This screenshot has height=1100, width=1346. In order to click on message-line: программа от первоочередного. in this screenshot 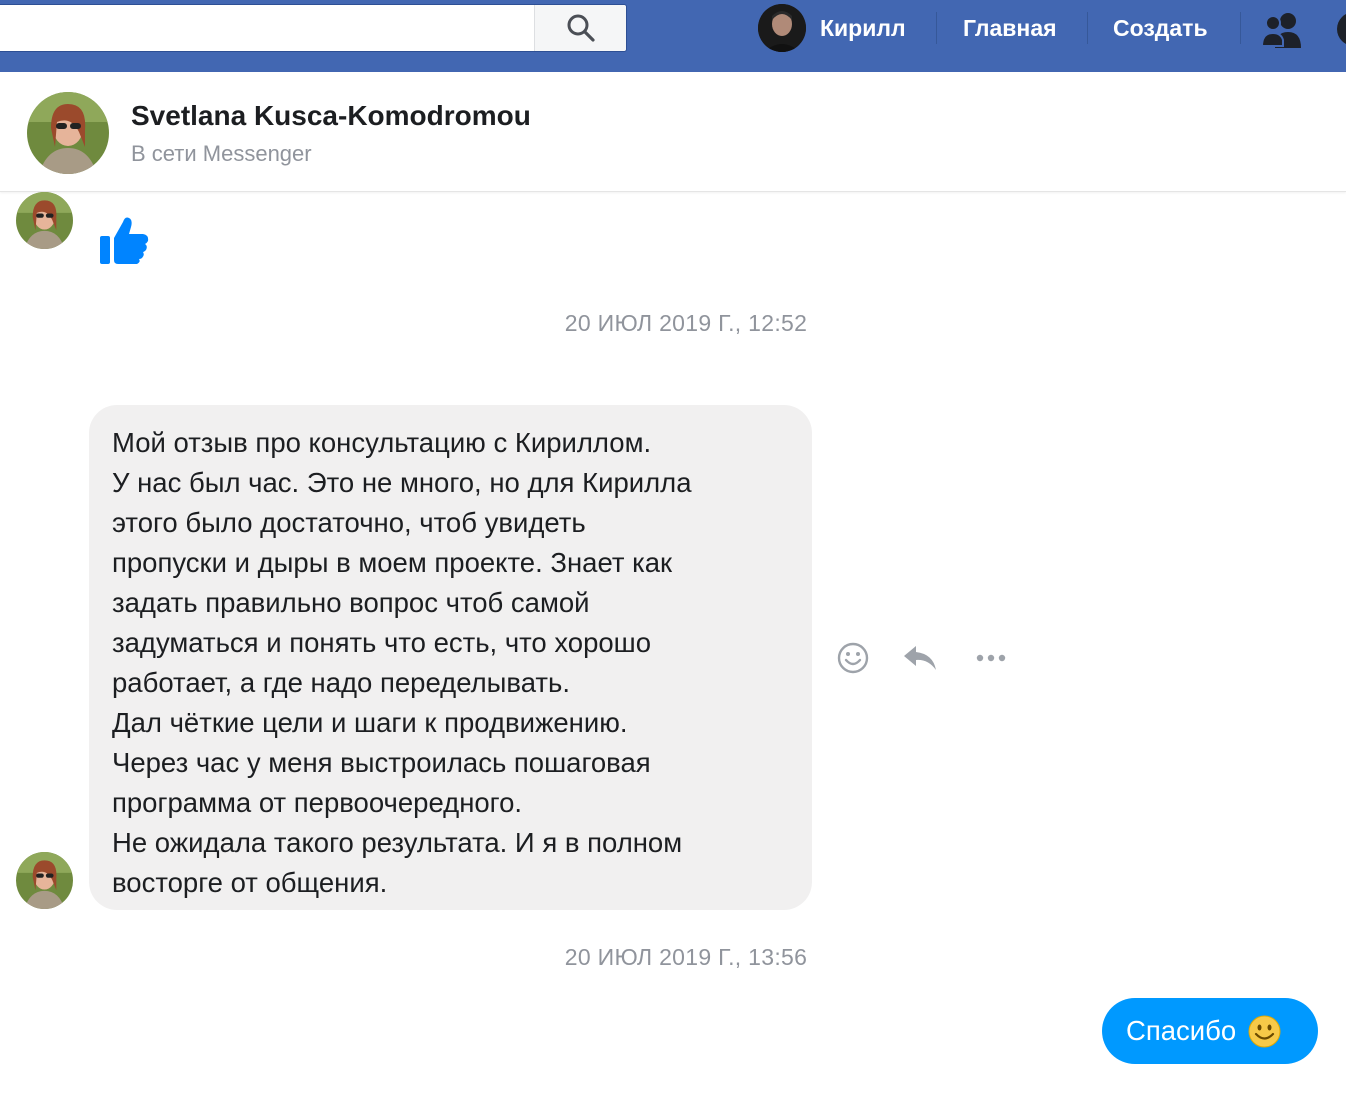, I will do `click(317, 802)`.